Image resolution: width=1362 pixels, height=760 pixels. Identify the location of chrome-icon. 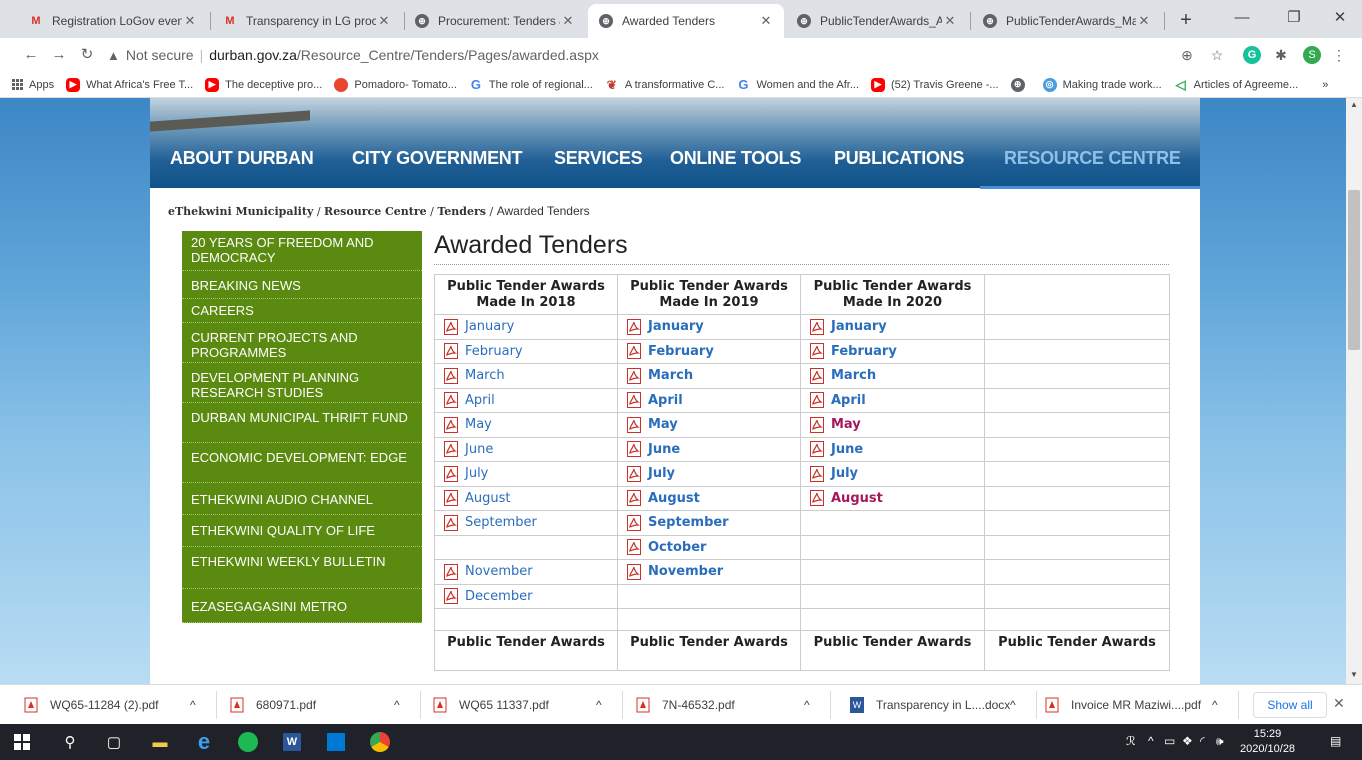
(380, 742).